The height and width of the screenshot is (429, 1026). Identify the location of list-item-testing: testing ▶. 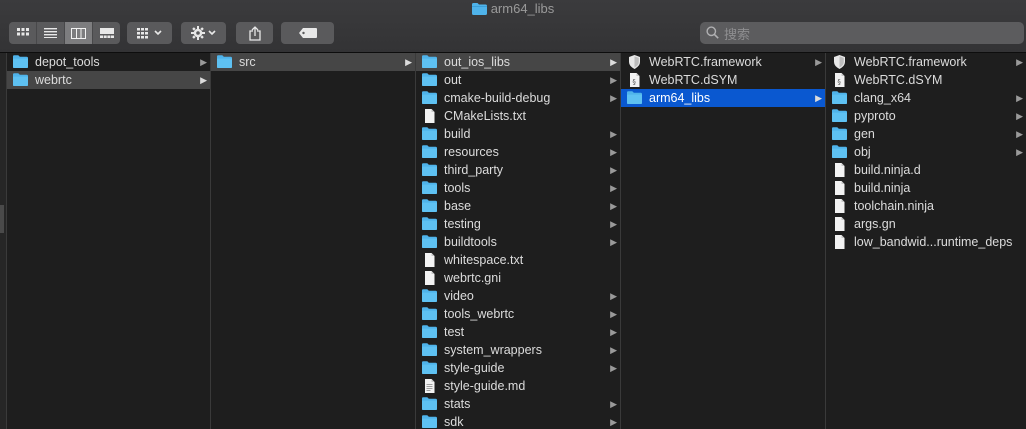
(518, 224).